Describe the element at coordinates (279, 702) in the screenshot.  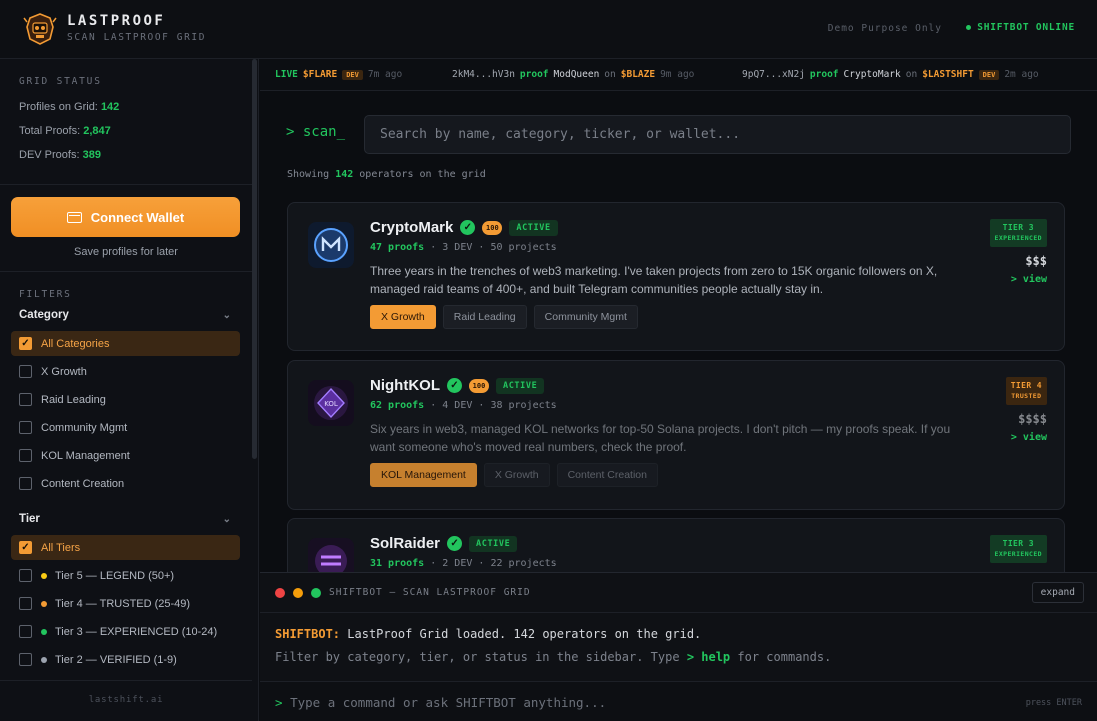
I see `command-prompt: >` at that location.